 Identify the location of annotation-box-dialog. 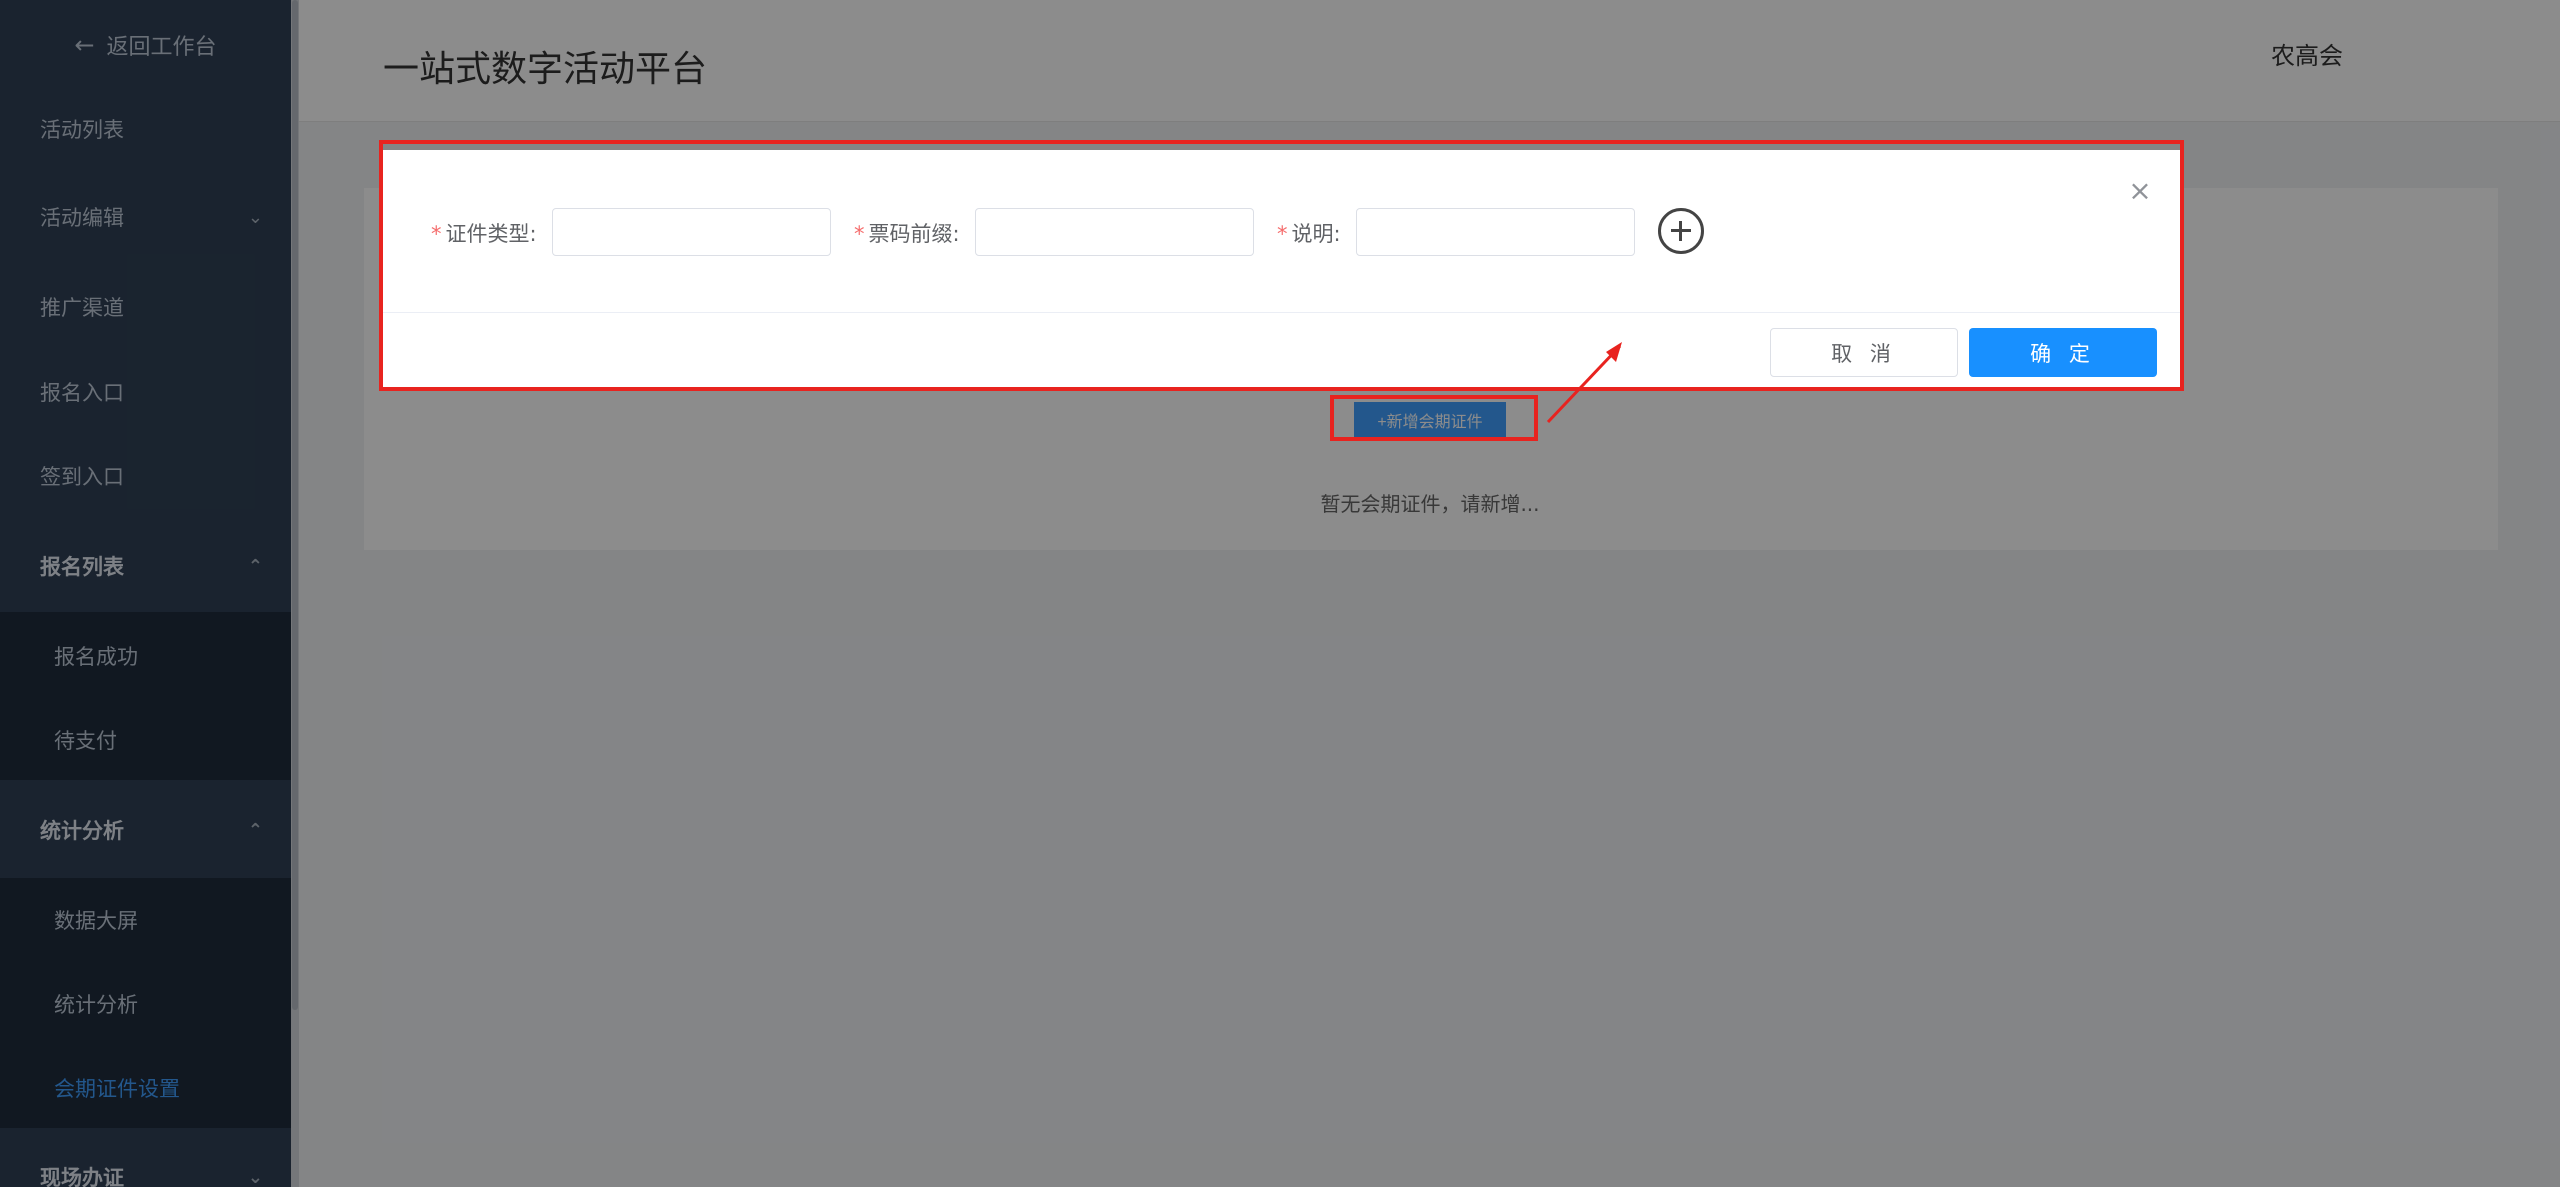
(1281, 265).